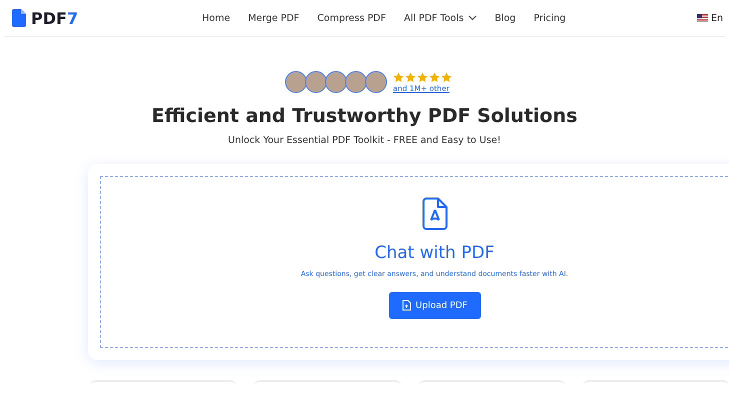 The image size is (729, 406). Describe the element at coordinates (406, 305) in the screenshot. I see `file-upload-icon` at that location.